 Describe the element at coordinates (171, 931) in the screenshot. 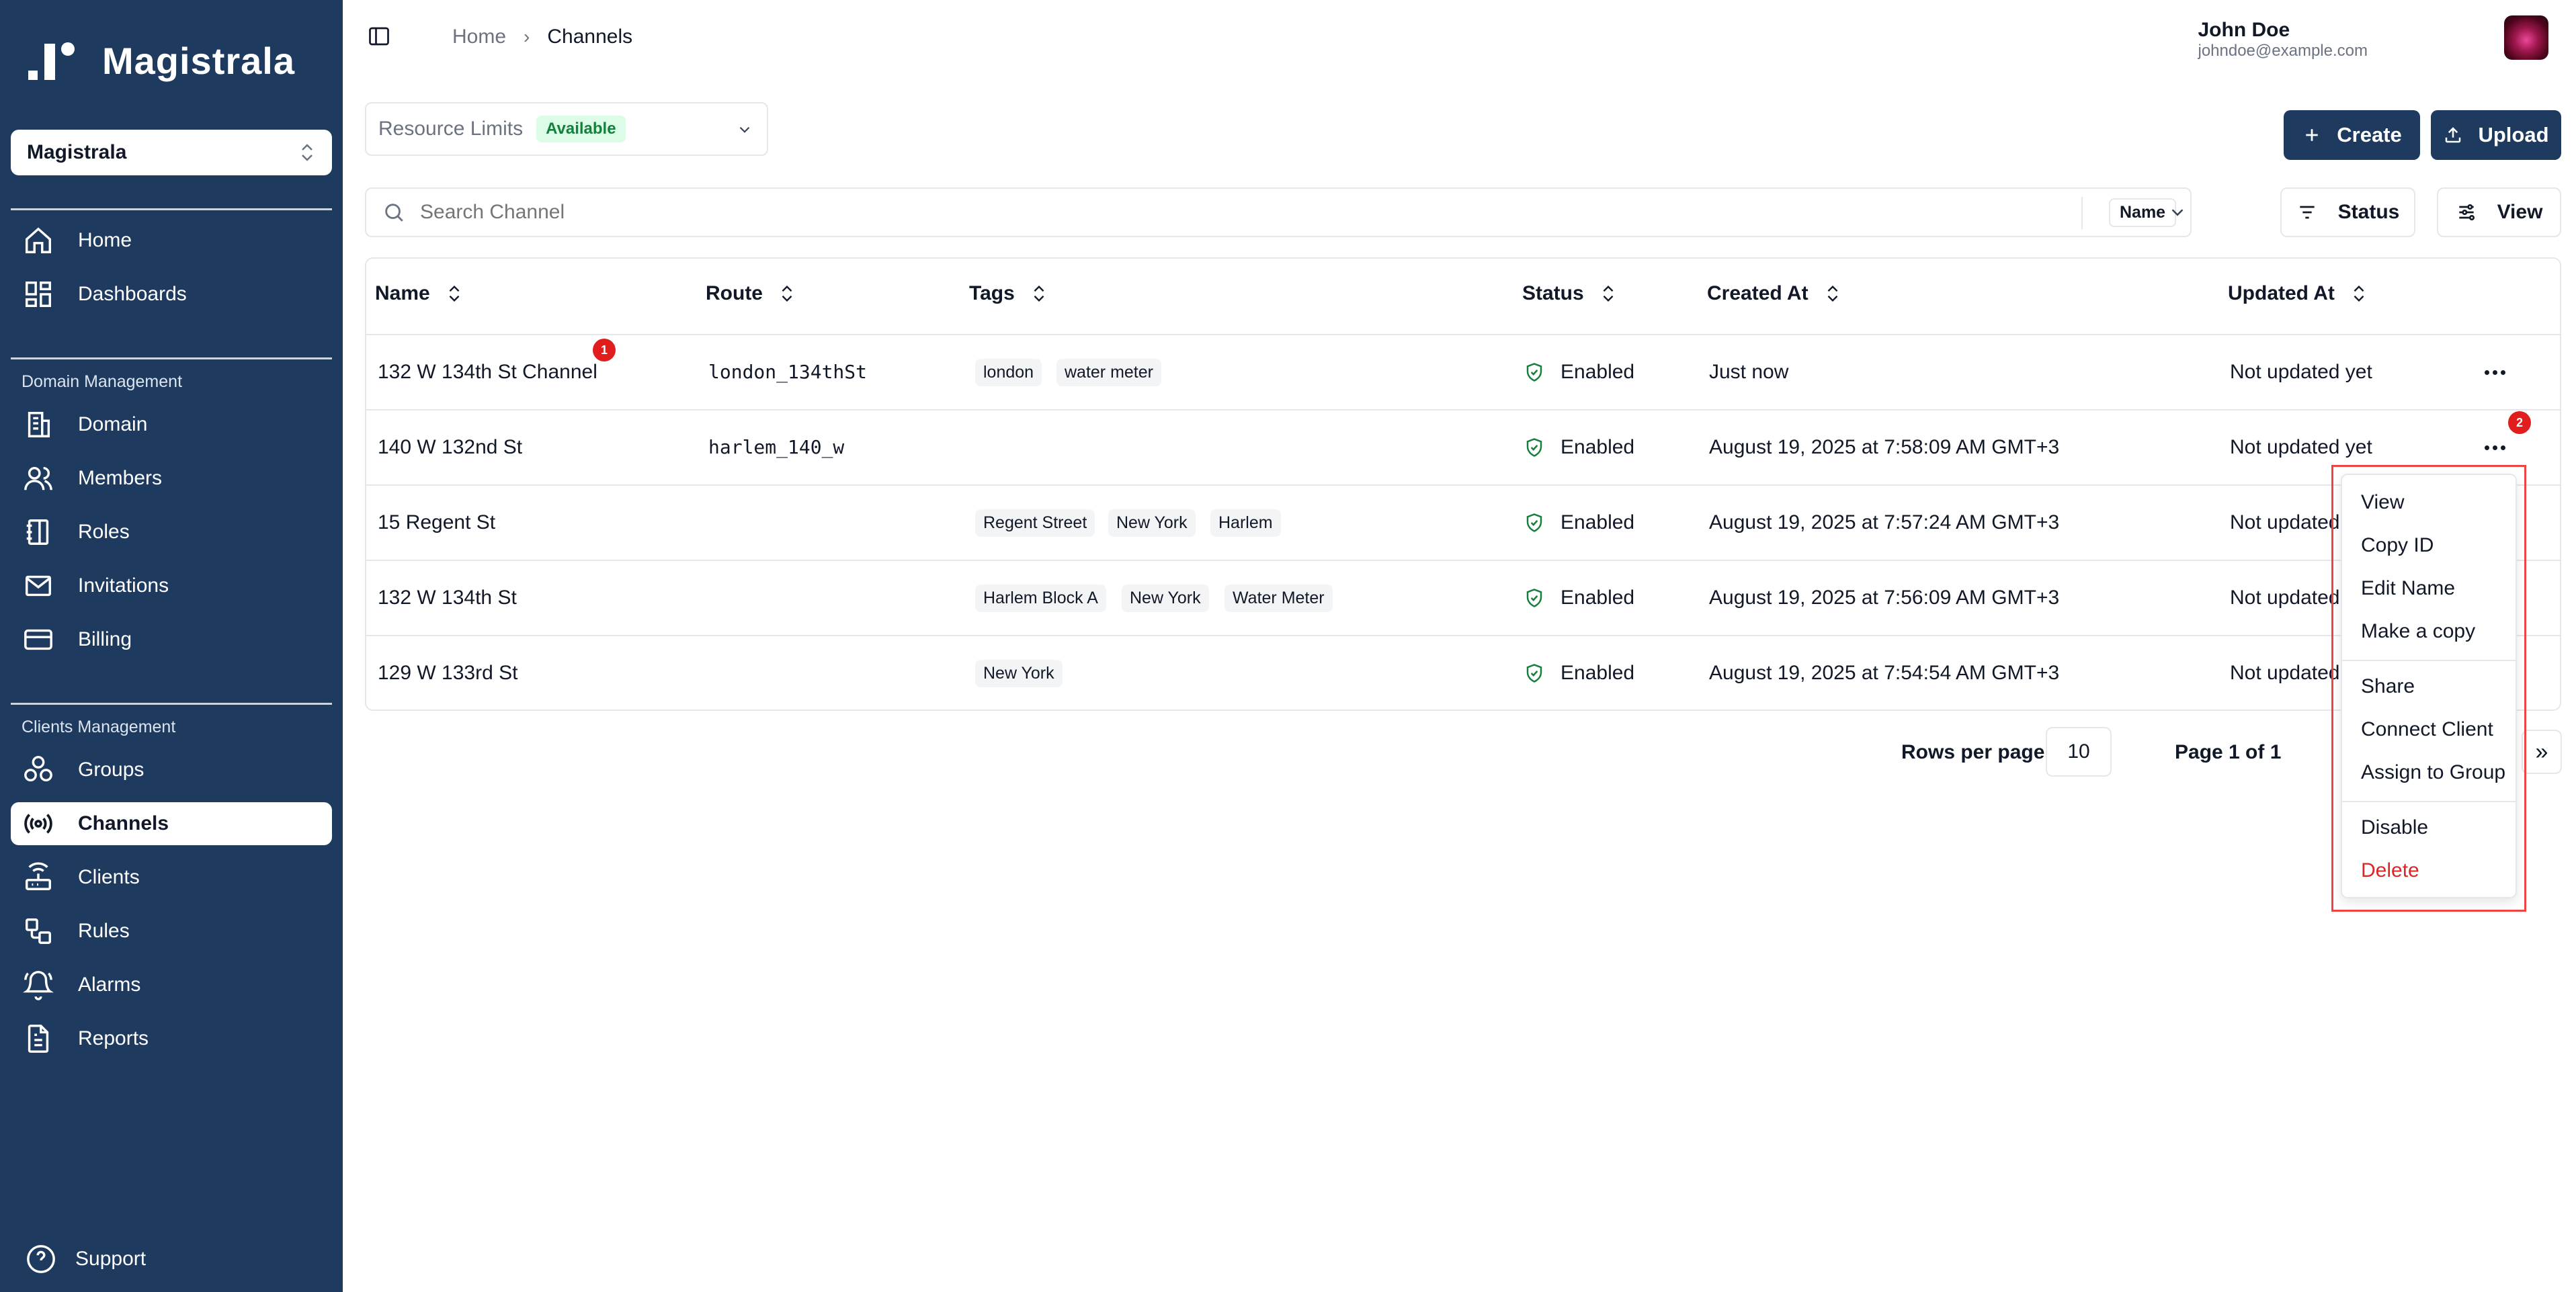

I see `sidebar-item-rules: Rules` at that location.